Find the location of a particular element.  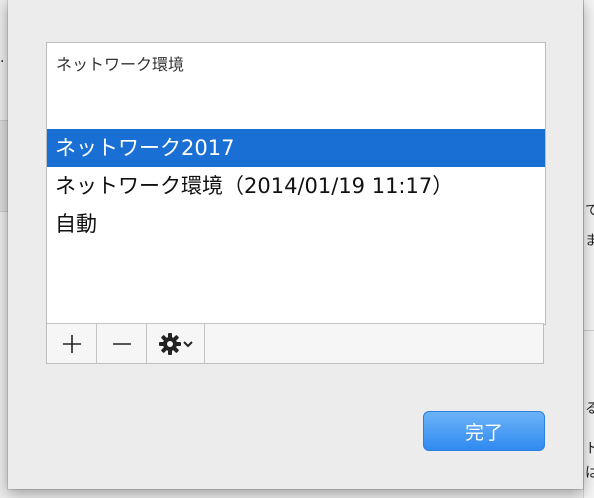

background-text-fragment: ま is located at coordinates (589, 240).